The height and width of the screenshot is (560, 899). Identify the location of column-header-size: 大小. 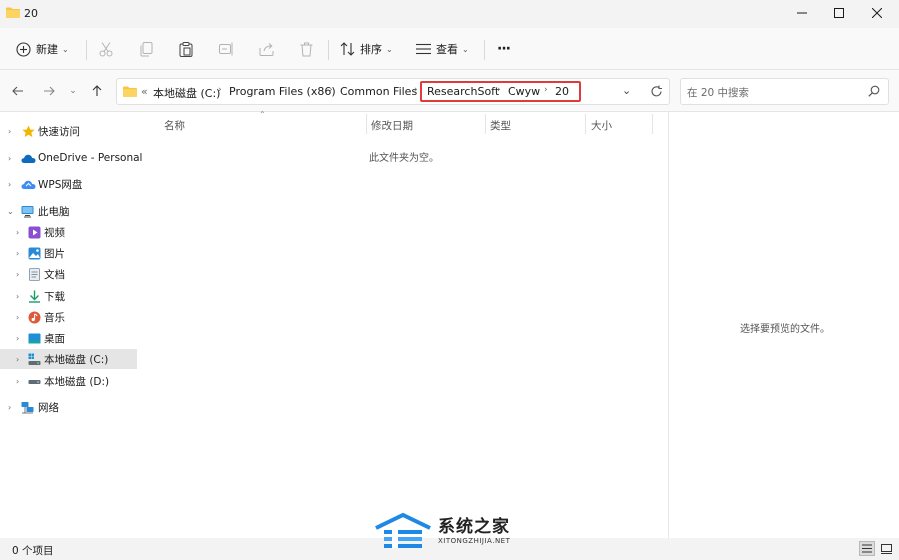
(601, 125).